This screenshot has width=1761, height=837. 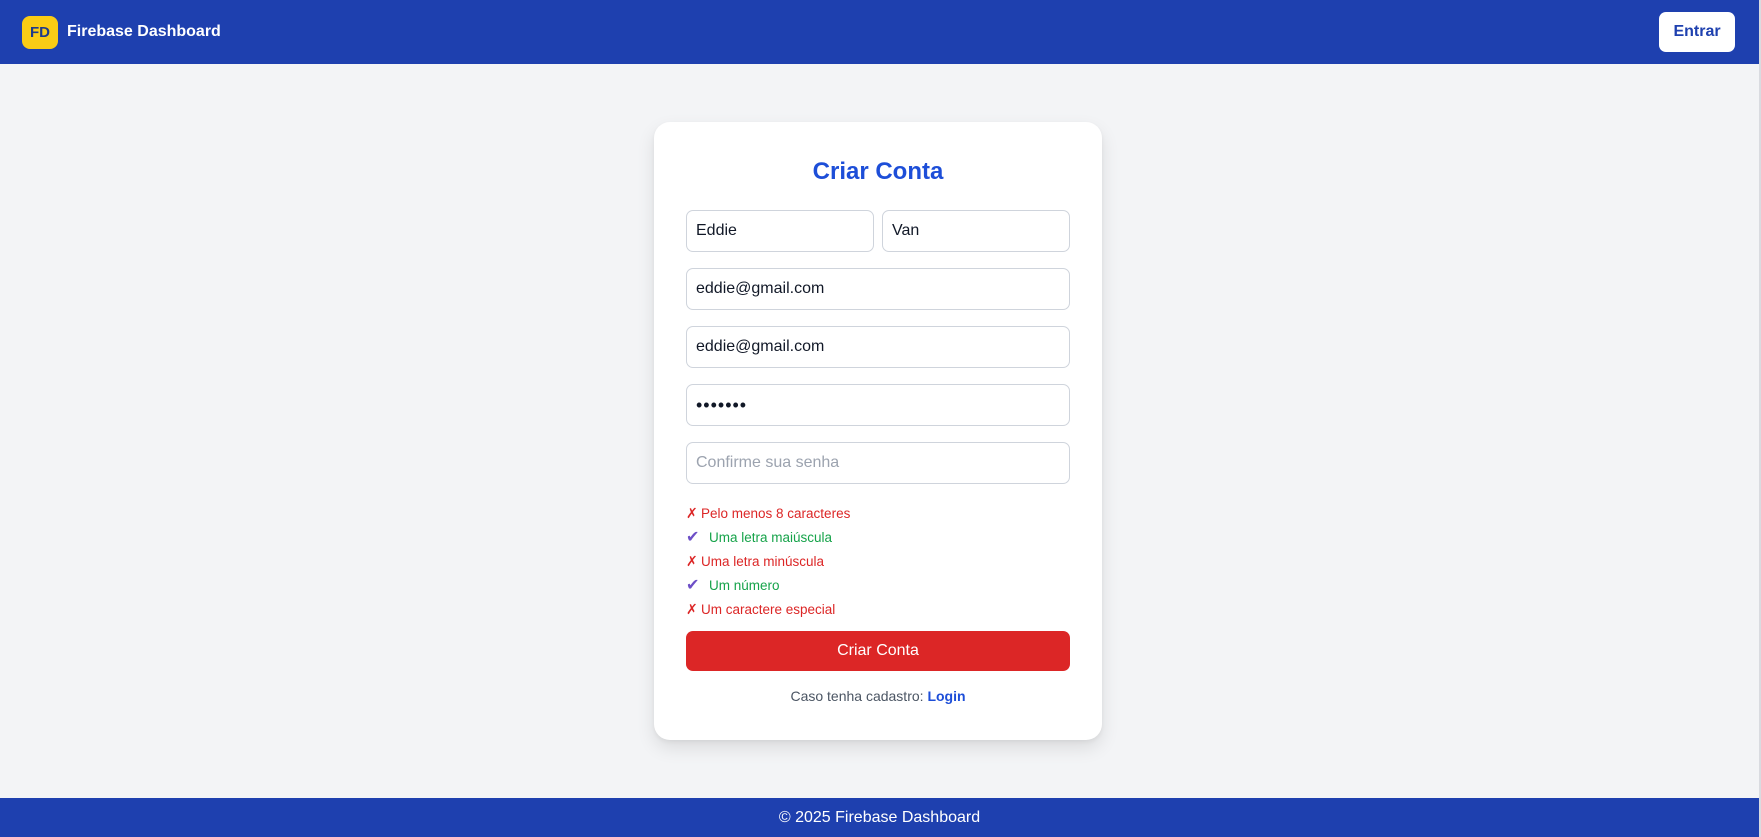 What do you see at coordinates (763, 561) in the screenshot?
I see `requirement-text: Uma letra minúscula` at bounding box center [763, 561].